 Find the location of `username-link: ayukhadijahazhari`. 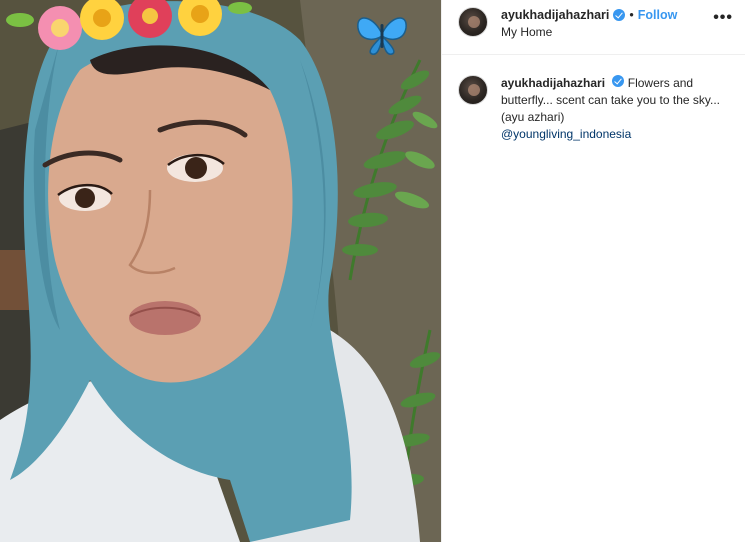

username-link: ayukhadijahazhari is located at coordinates (555, 15).